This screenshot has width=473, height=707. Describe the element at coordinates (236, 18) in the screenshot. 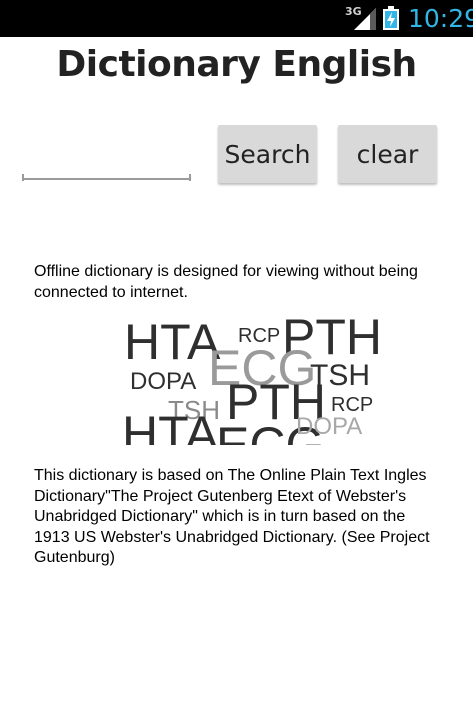

I see `status-bar: 3G 10:29` at that location.